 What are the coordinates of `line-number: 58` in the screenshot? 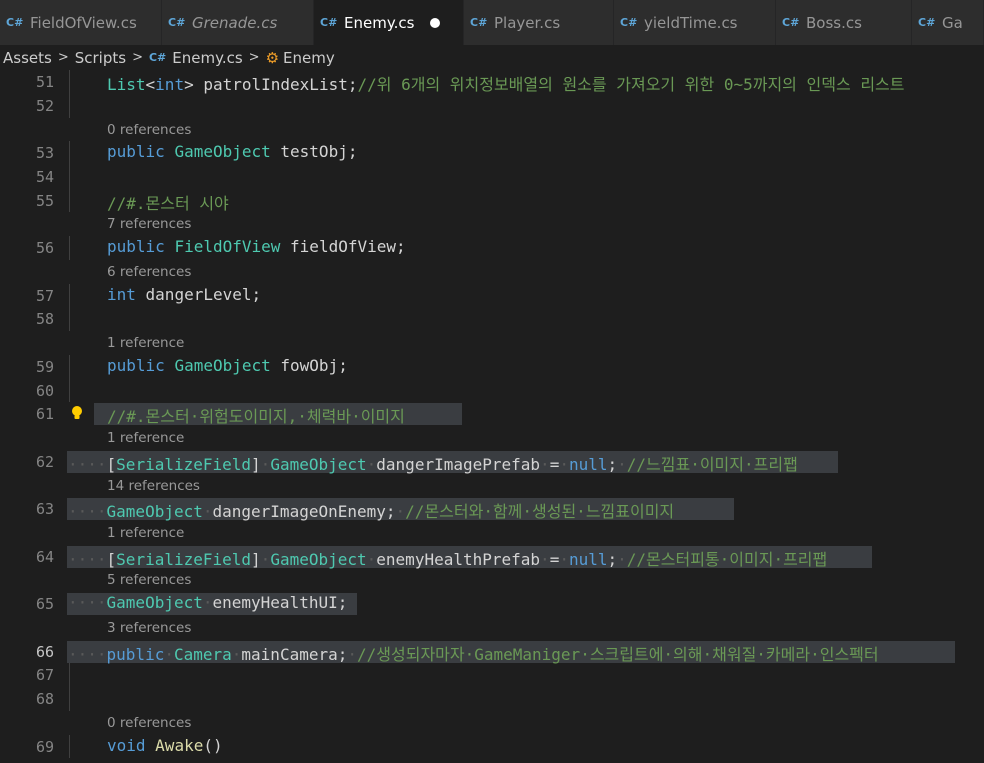 It's located at (44, 319).